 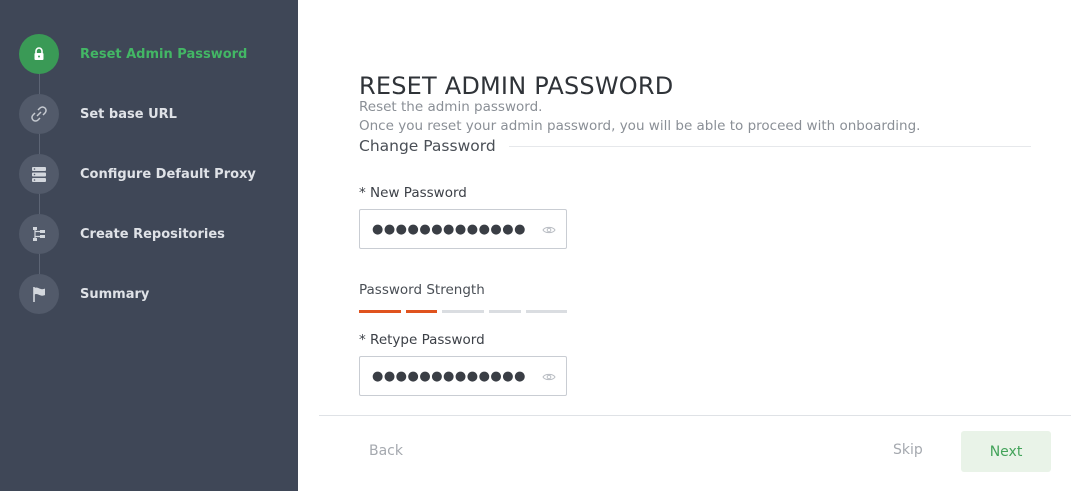 I want to click on new-password-label-text: New Password, so click(x=418, y=193).